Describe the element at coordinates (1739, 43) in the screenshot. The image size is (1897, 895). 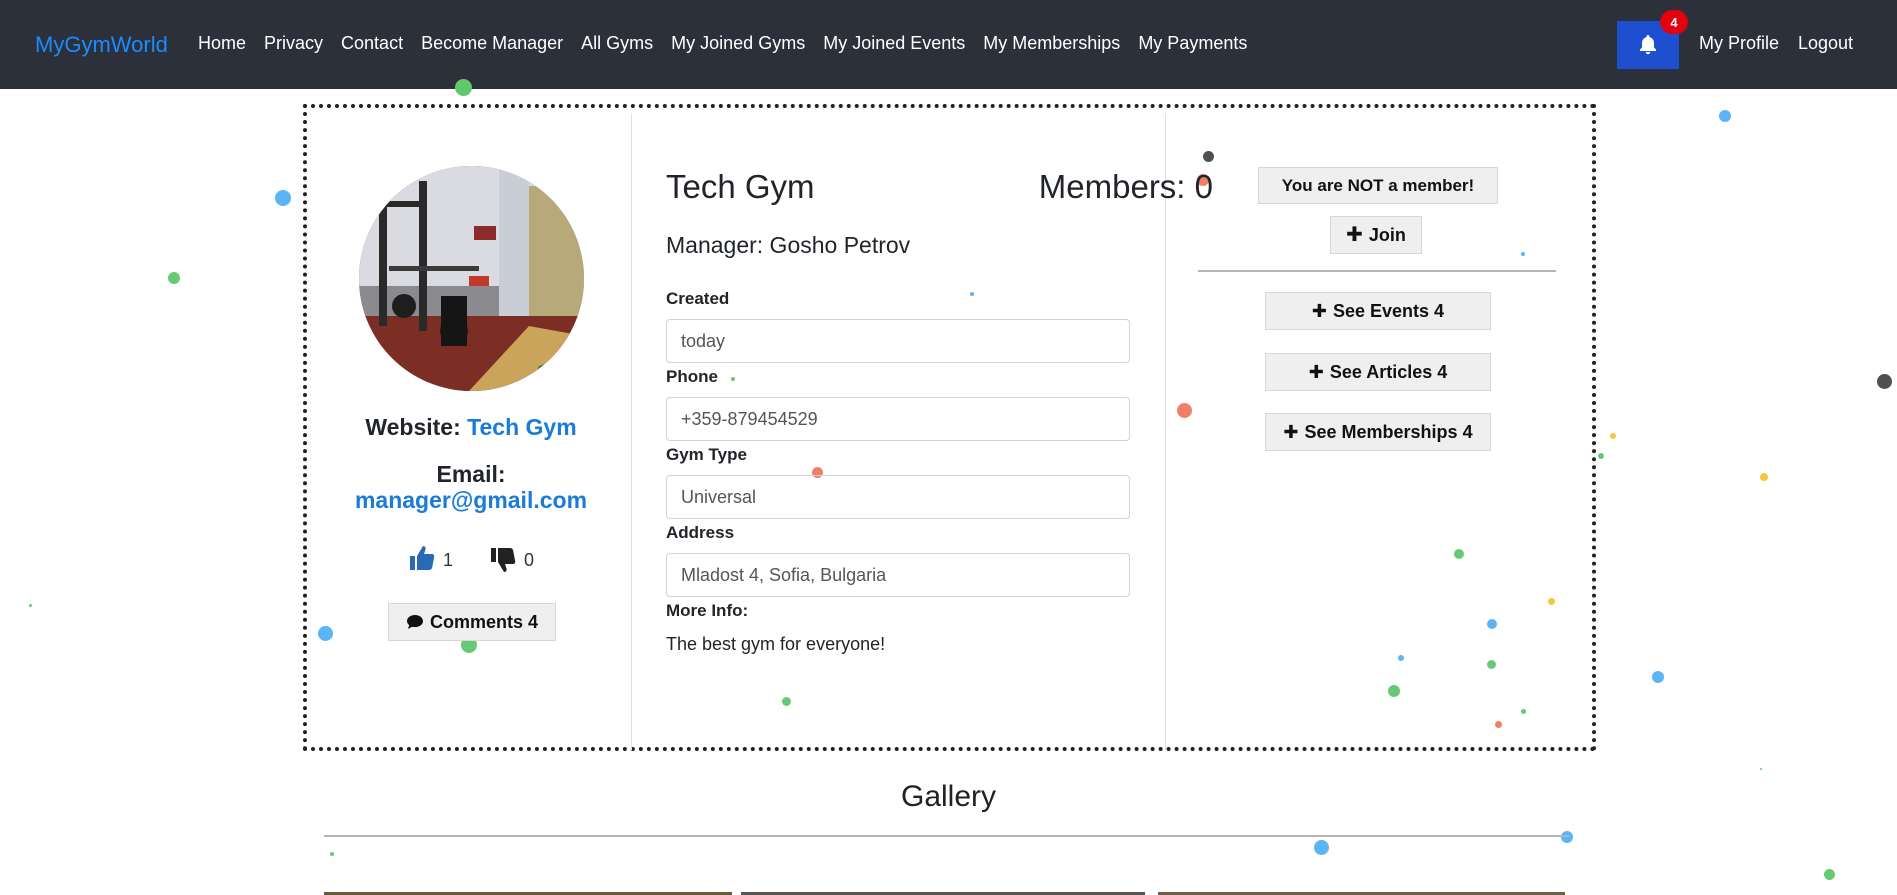
I see `nav-my-profile: My Profile` at that location.